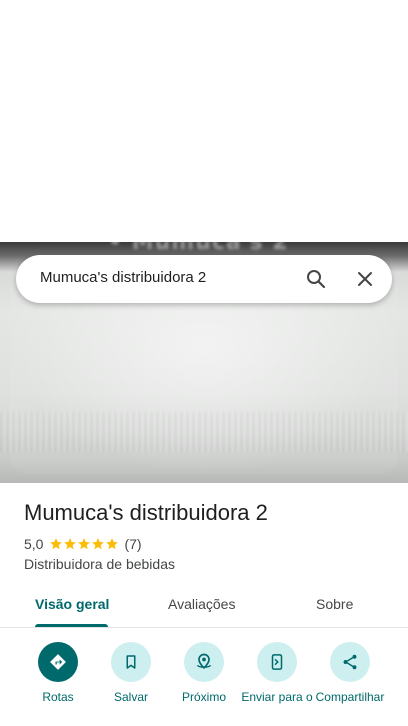  What do you see at coordinates (316, 279) in the screenshot?
I see `search-icon` at bounding box center [316, 279].